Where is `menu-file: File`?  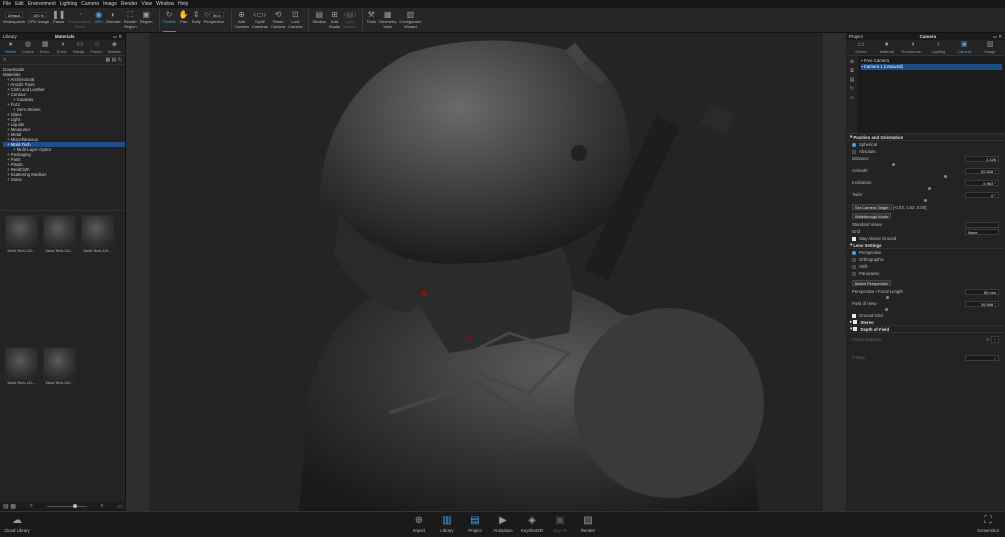
menu-file: File is located at coordinates (7, 4).